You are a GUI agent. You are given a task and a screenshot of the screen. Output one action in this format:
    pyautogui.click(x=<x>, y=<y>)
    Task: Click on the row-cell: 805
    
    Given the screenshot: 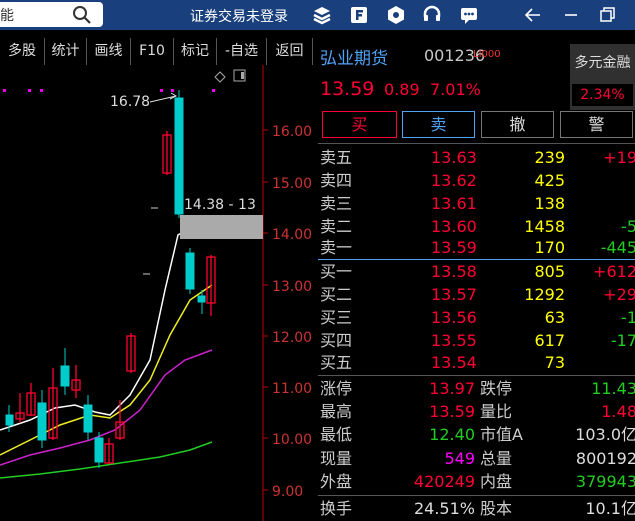 What is the action you would take?
    pyautogui.click(x=549, y=271)
    